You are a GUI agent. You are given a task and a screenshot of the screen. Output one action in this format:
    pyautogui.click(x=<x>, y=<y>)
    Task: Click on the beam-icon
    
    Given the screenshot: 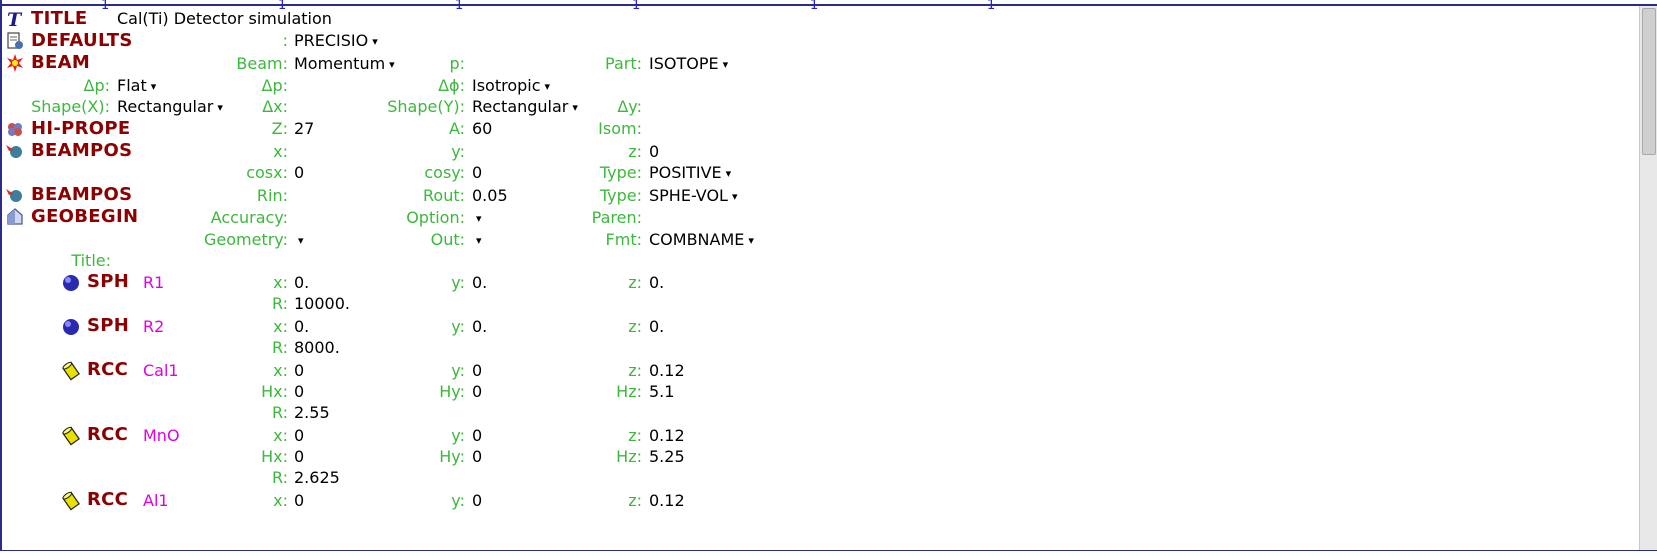 What is the action you would take?
    pyautogui.click(x=15, y=63)
    